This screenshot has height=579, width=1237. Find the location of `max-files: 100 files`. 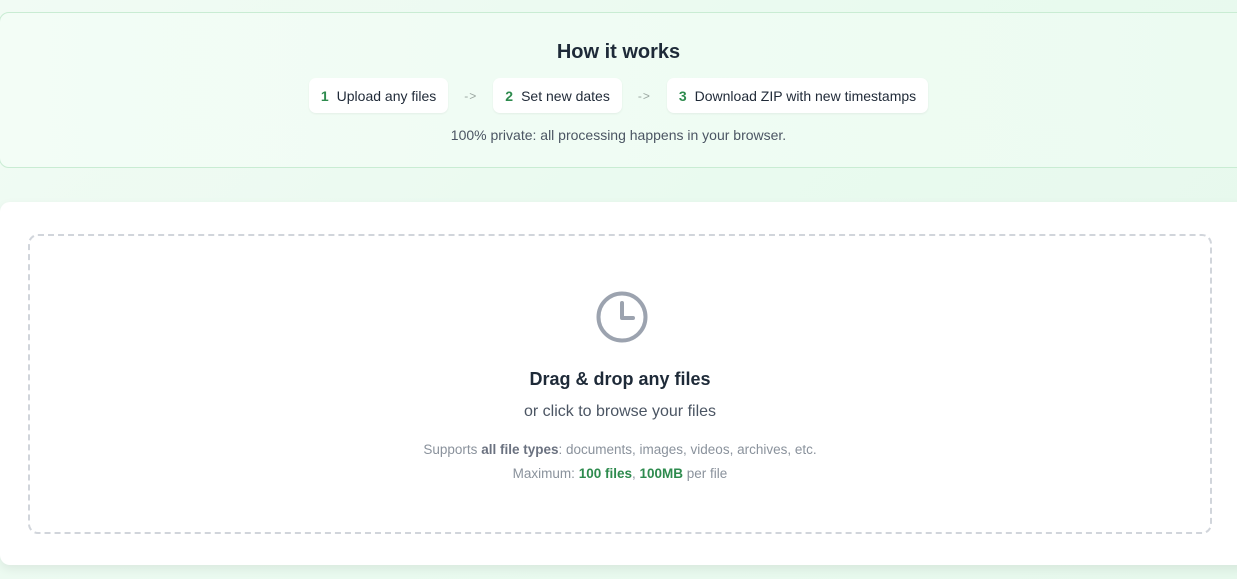

max-files: 100 files is located at coordinates (605, 473).